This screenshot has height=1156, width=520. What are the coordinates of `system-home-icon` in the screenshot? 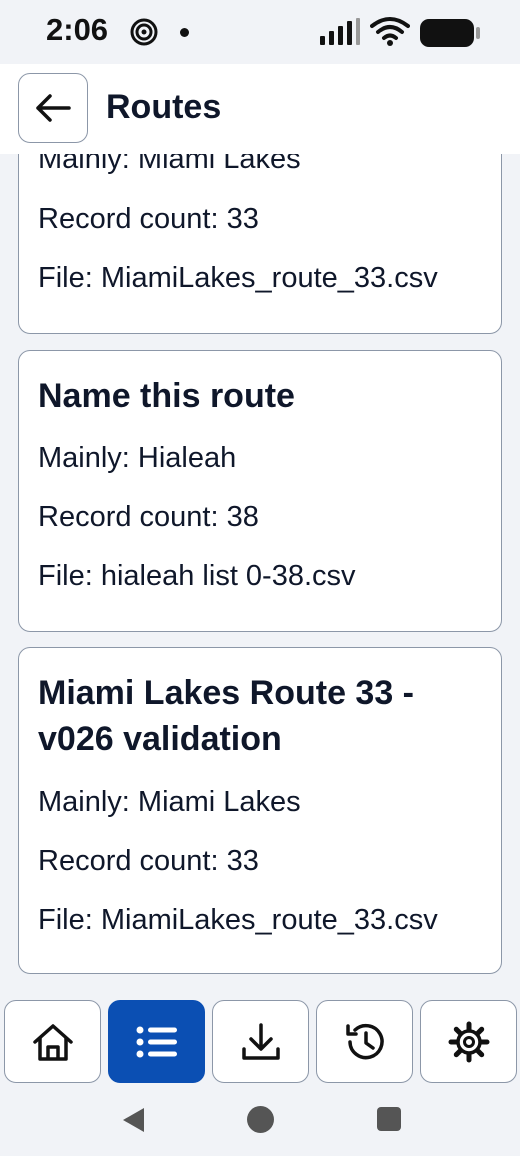 It's located at (260, 1119).